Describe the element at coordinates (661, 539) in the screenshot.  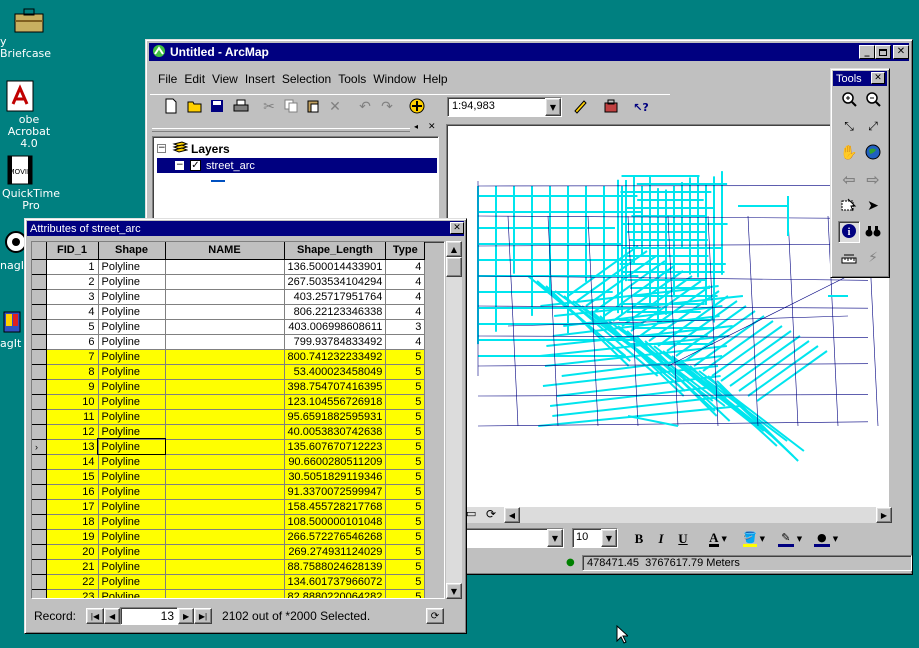
I see `italic-button: I` at that location.